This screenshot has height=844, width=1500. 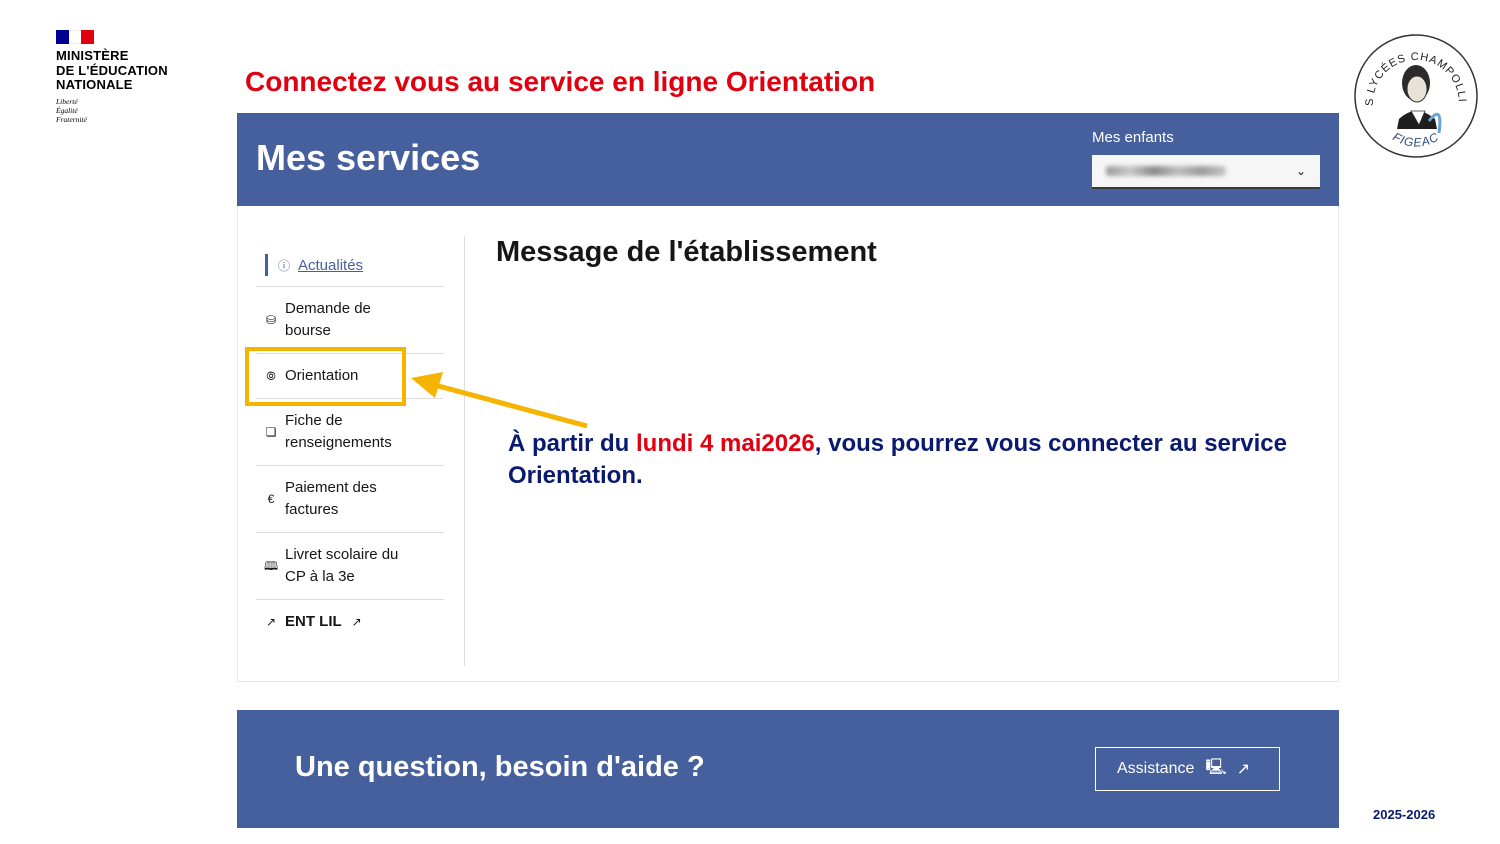 I want to click on edit-icon: ❏, so click(x=271, y=432).